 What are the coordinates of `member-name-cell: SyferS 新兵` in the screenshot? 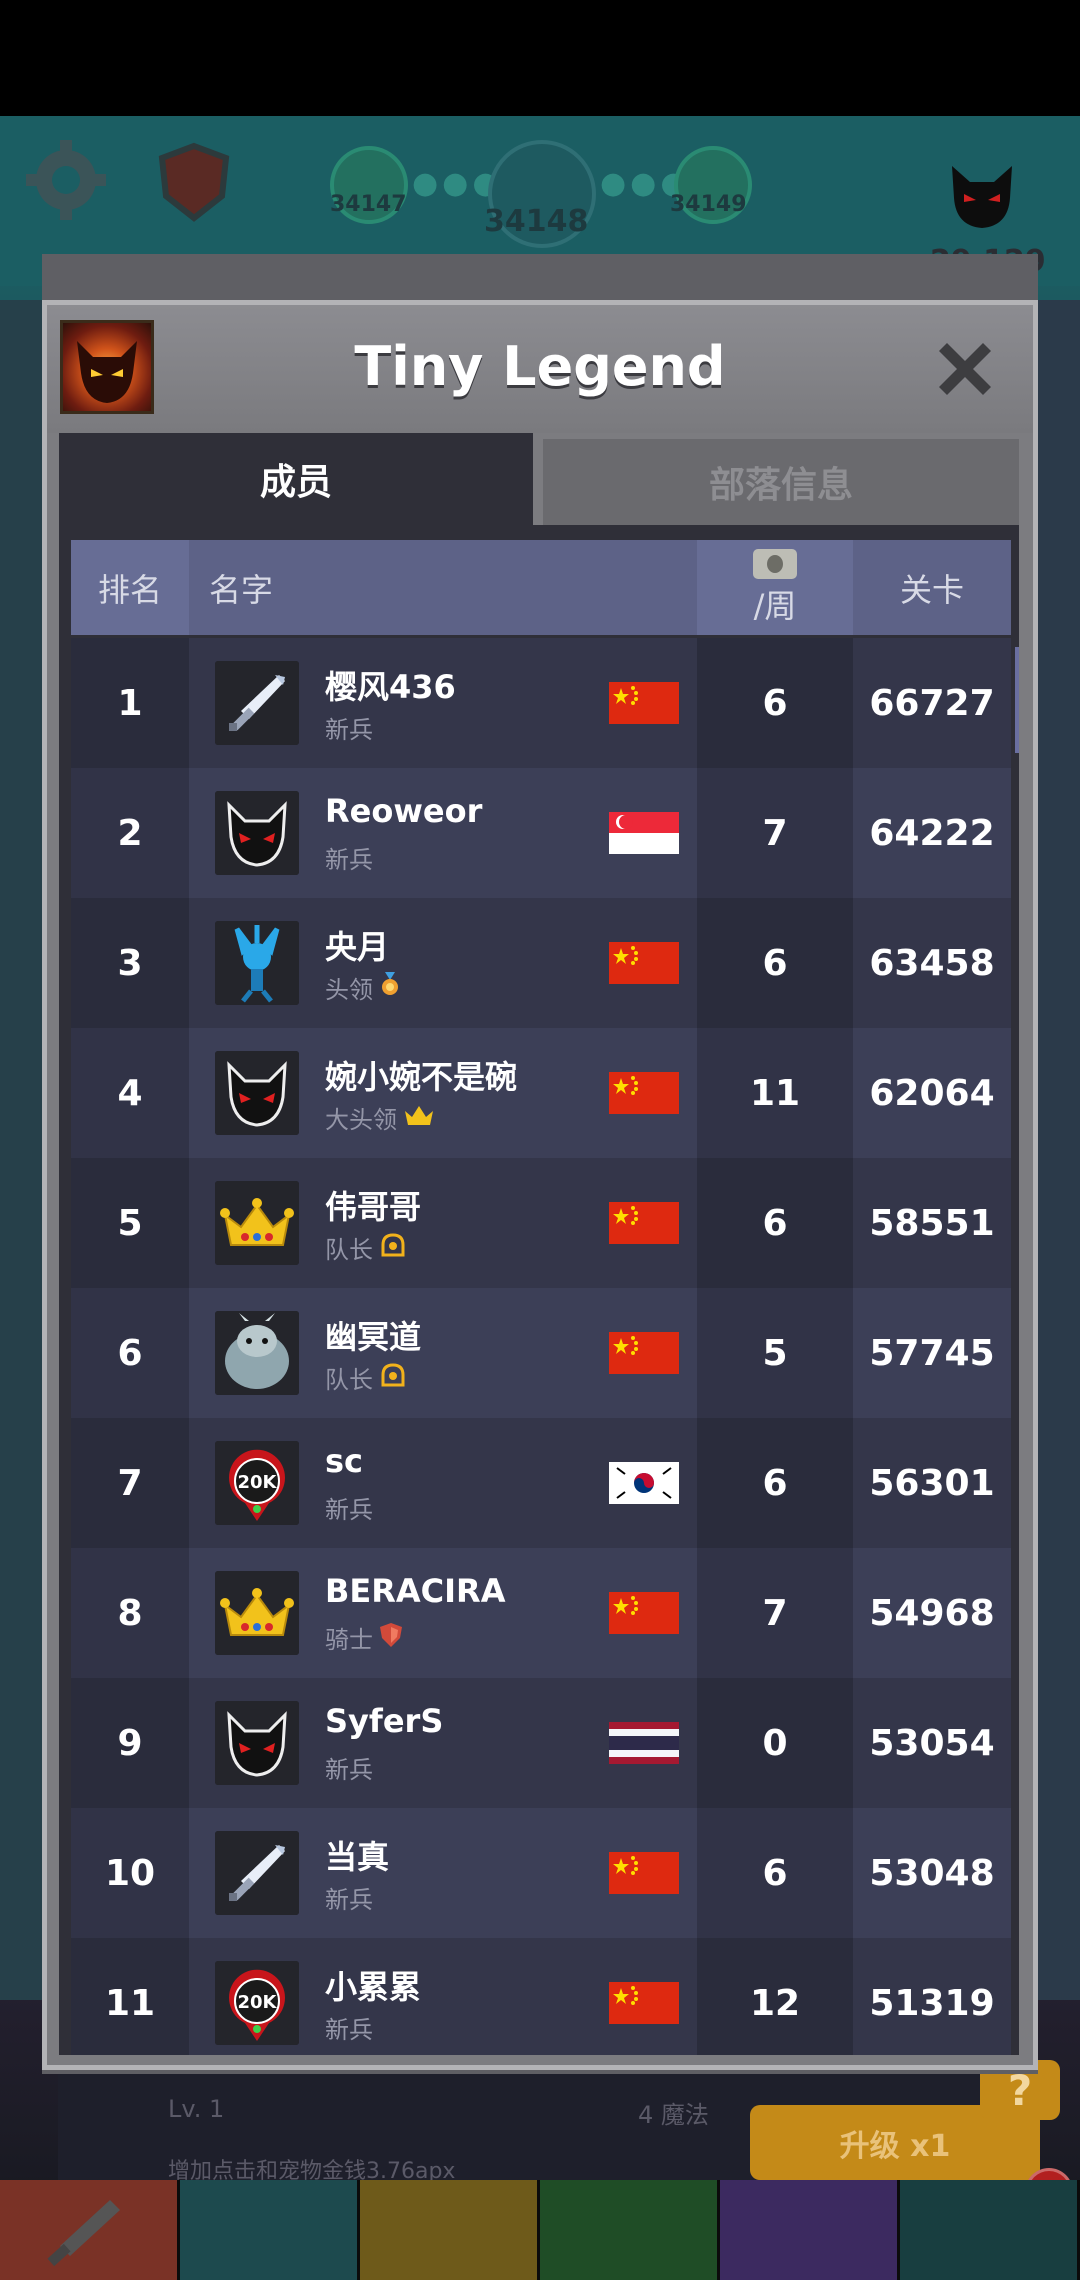 It's located at (443, 1743).